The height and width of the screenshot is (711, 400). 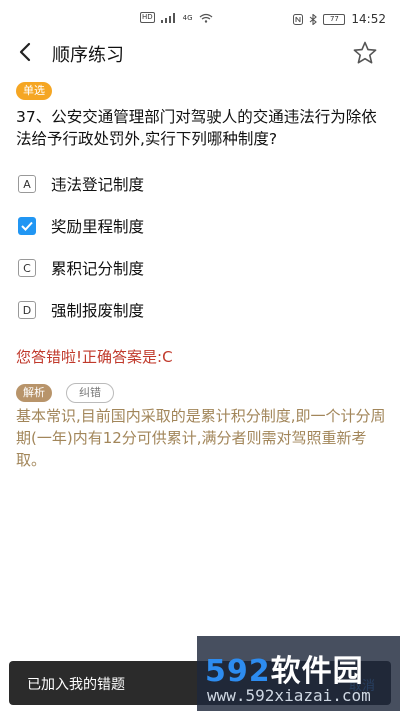 I want to click on option-d-letter: D, so click(x=27, y=310).